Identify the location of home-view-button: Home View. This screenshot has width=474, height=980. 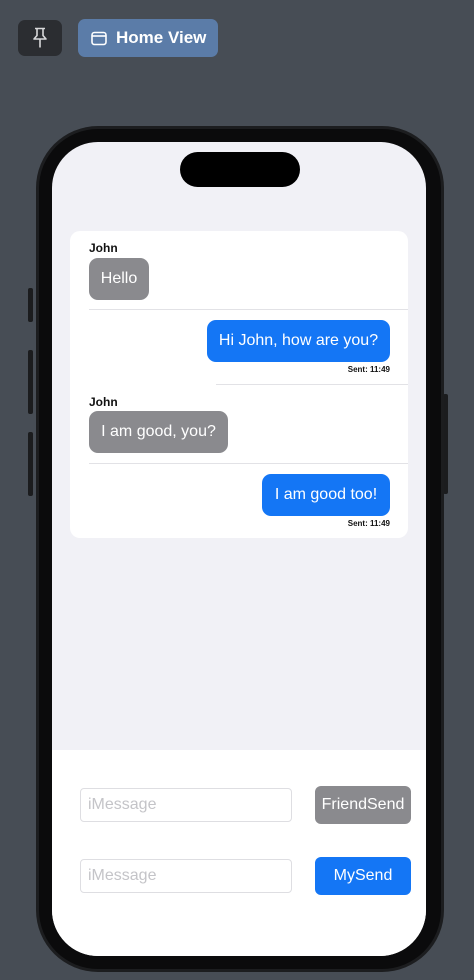
(148, 38).